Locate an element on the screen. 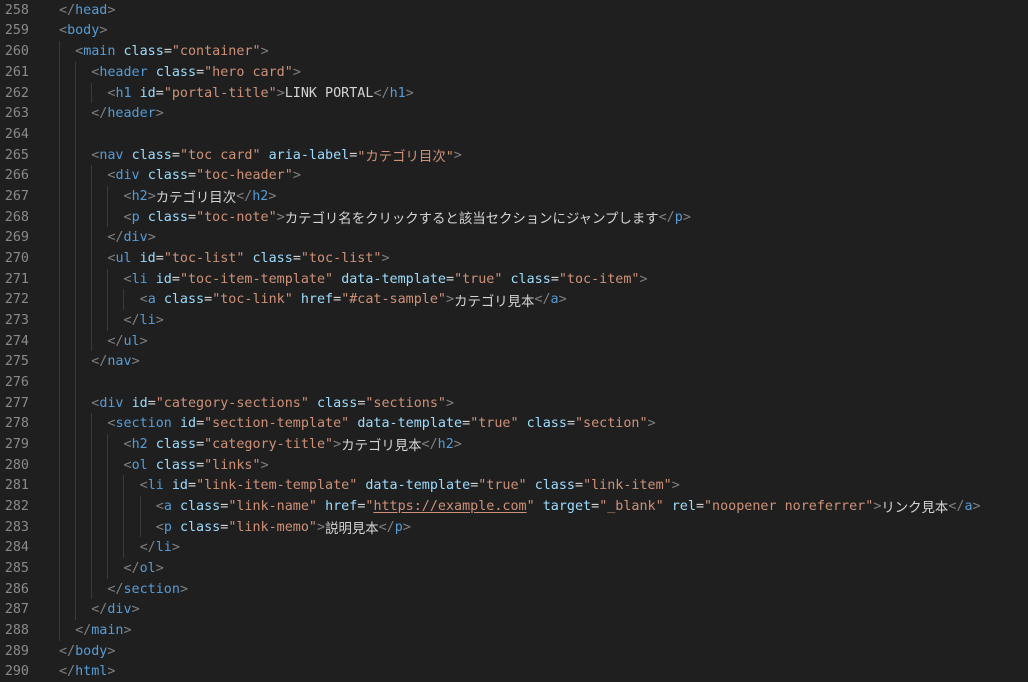 This screenshot has height=682, width=1028. code-token: "sections" is located at coordinates (405, 403).